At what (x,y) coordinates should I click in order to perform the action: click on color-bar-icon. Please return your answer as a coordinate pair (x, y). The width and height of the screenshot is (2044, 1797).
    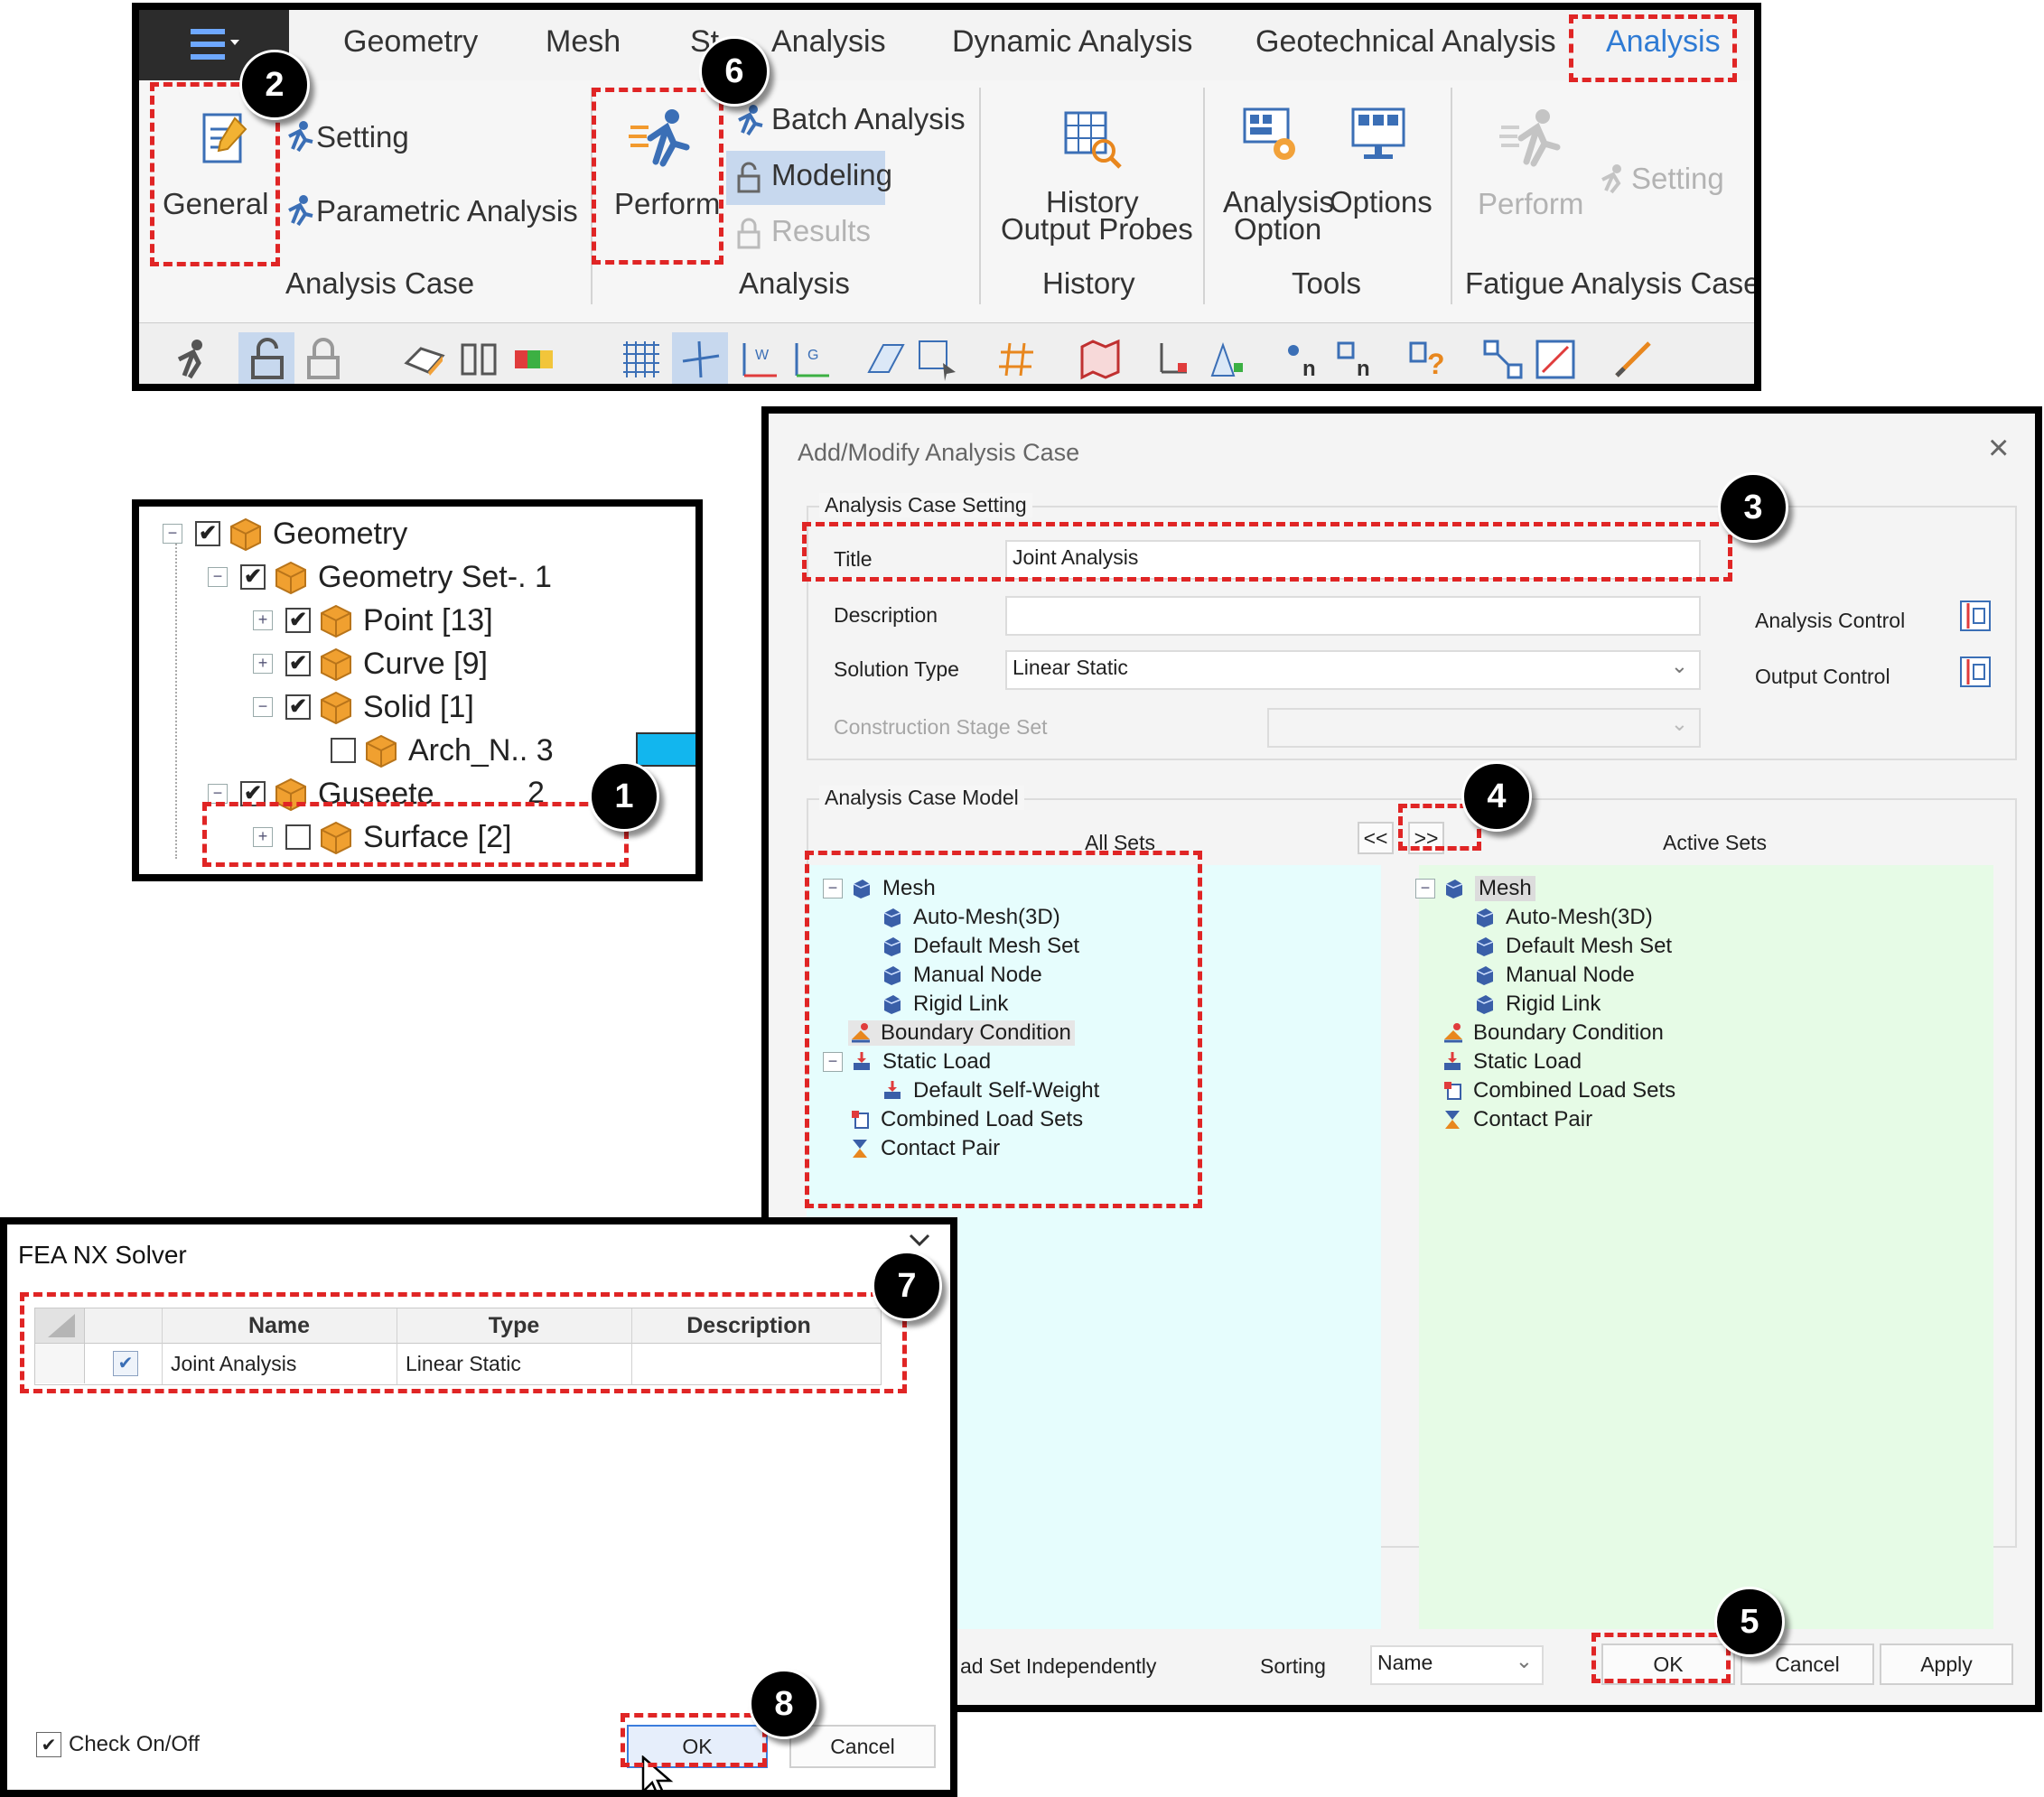
    Looking at the image, I should click on (535, 360).